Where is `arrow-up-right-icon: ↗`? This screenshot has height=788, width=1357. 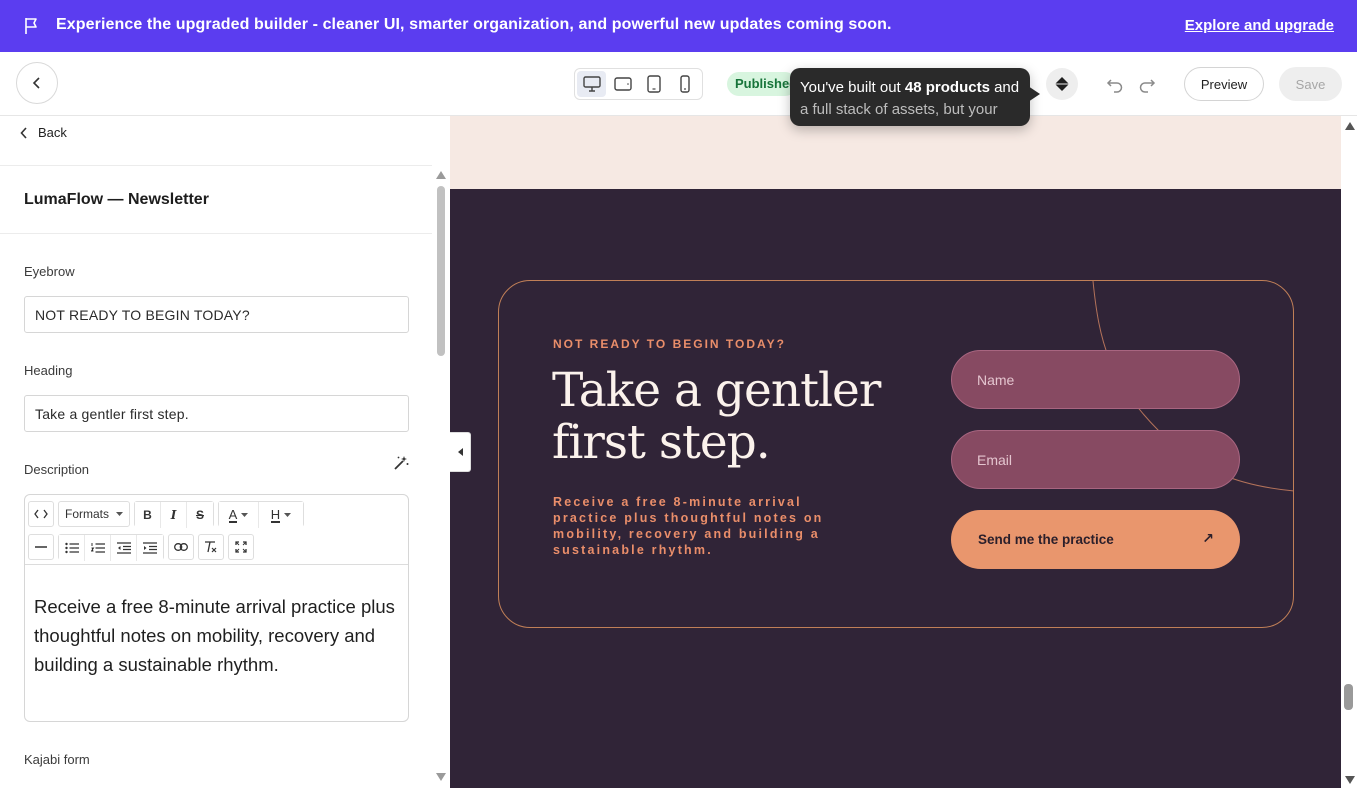
arrow-up-right-icon: ↗ is located at coordinates (1208, 538).